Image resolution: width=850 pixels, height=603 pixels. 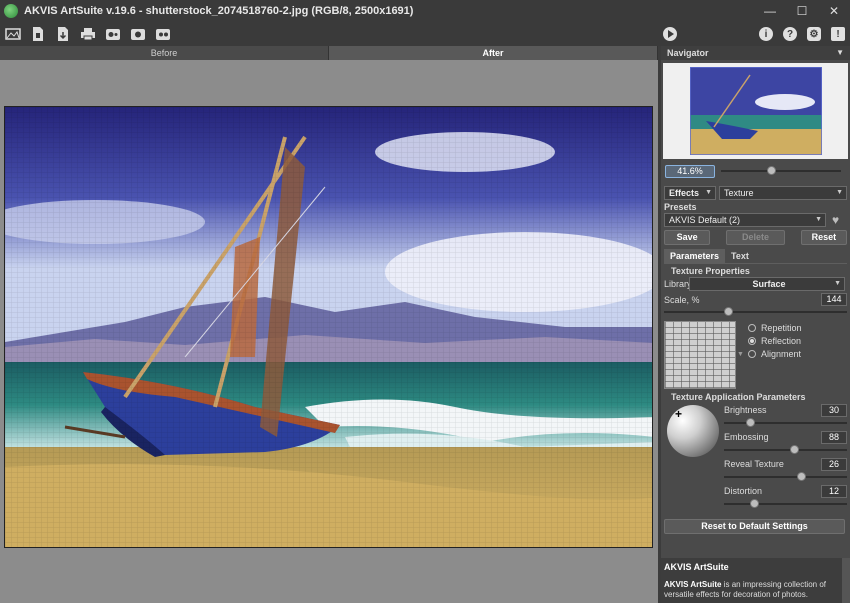 What do you see at coordinates (771, 170) in the screenshot?
I see `zoom-slider-knob` at bounding box center [771, 170].